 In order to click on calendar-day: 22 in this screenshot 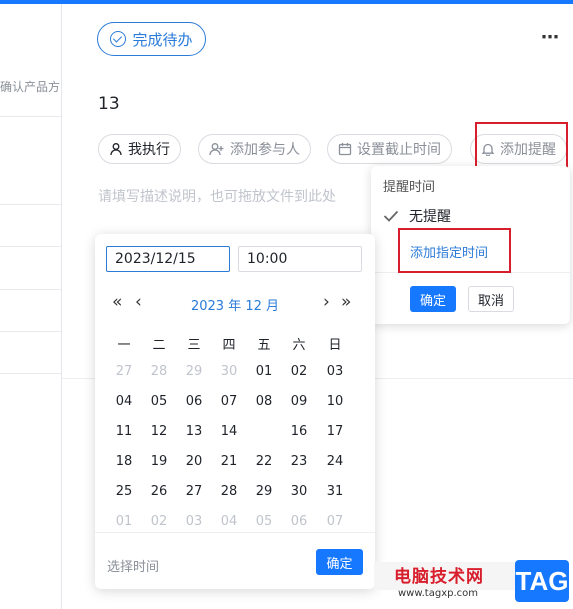, I will do `click(264, 462)`.